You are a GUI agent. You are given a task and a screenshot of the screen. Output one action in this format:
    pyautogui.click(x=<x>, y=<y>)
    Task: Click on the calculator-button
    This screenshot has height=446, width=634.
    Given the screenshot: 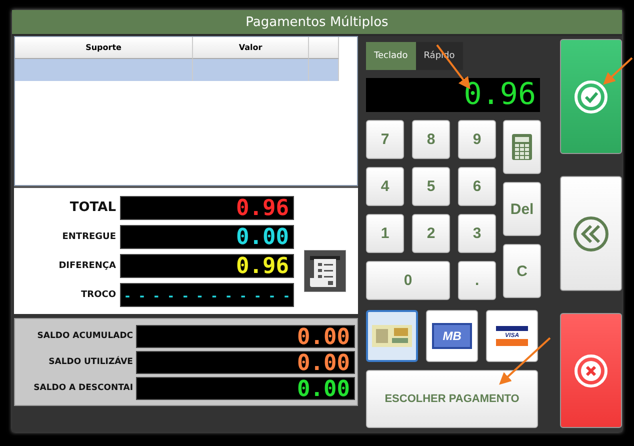 What is the action you would take?
    pyautogui.click(x=522, y=147)
    